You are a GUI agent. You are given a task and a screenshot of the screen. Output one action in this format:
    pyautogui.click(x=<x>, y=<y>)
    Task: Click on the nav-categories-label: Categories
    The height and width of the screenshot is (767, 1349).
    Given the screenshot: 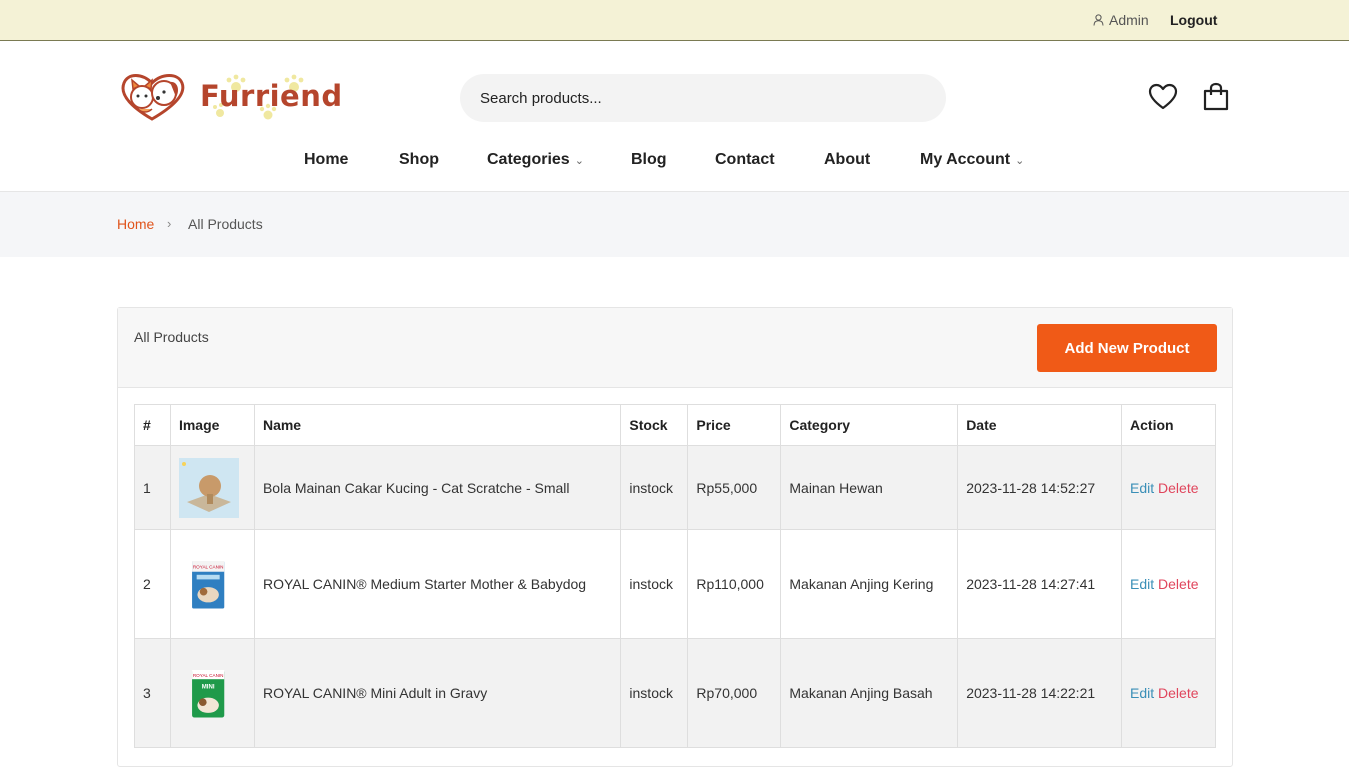 What is the action you would take?
    pyautogui.click(x=528, y=159)
    